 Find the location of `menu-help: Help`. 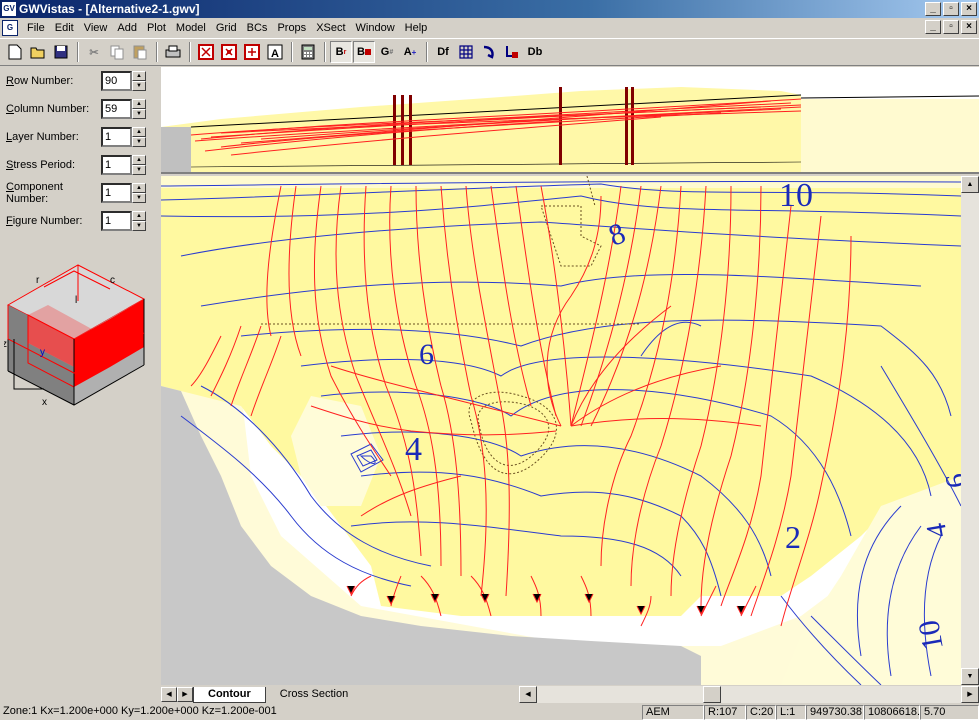

menu-help: Help is located at coordinates (416, 28).